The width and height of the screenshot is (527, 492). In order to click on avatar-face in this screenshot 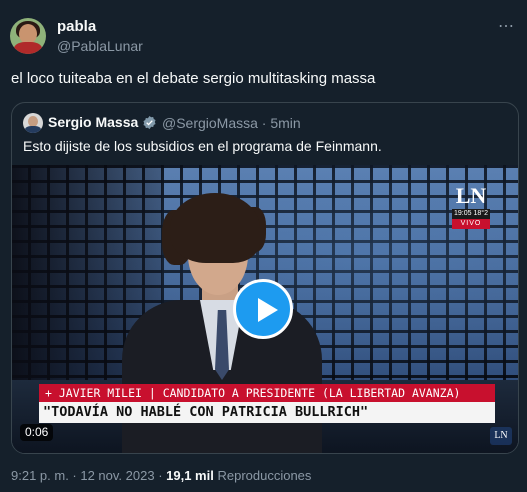, I will do `click(28, 34)`.